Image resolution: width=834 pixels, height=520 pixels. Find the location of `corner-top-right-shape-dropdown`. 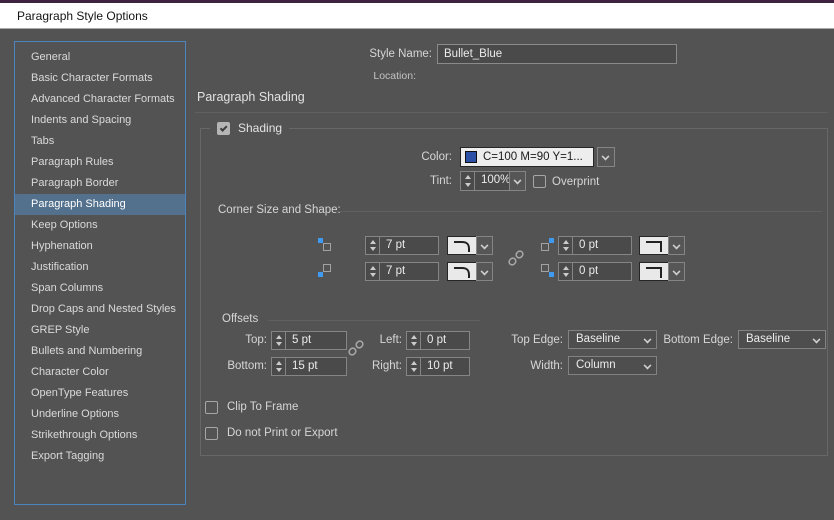

corner-top-right-shape-dropdown is located at coordinates (676, 245).